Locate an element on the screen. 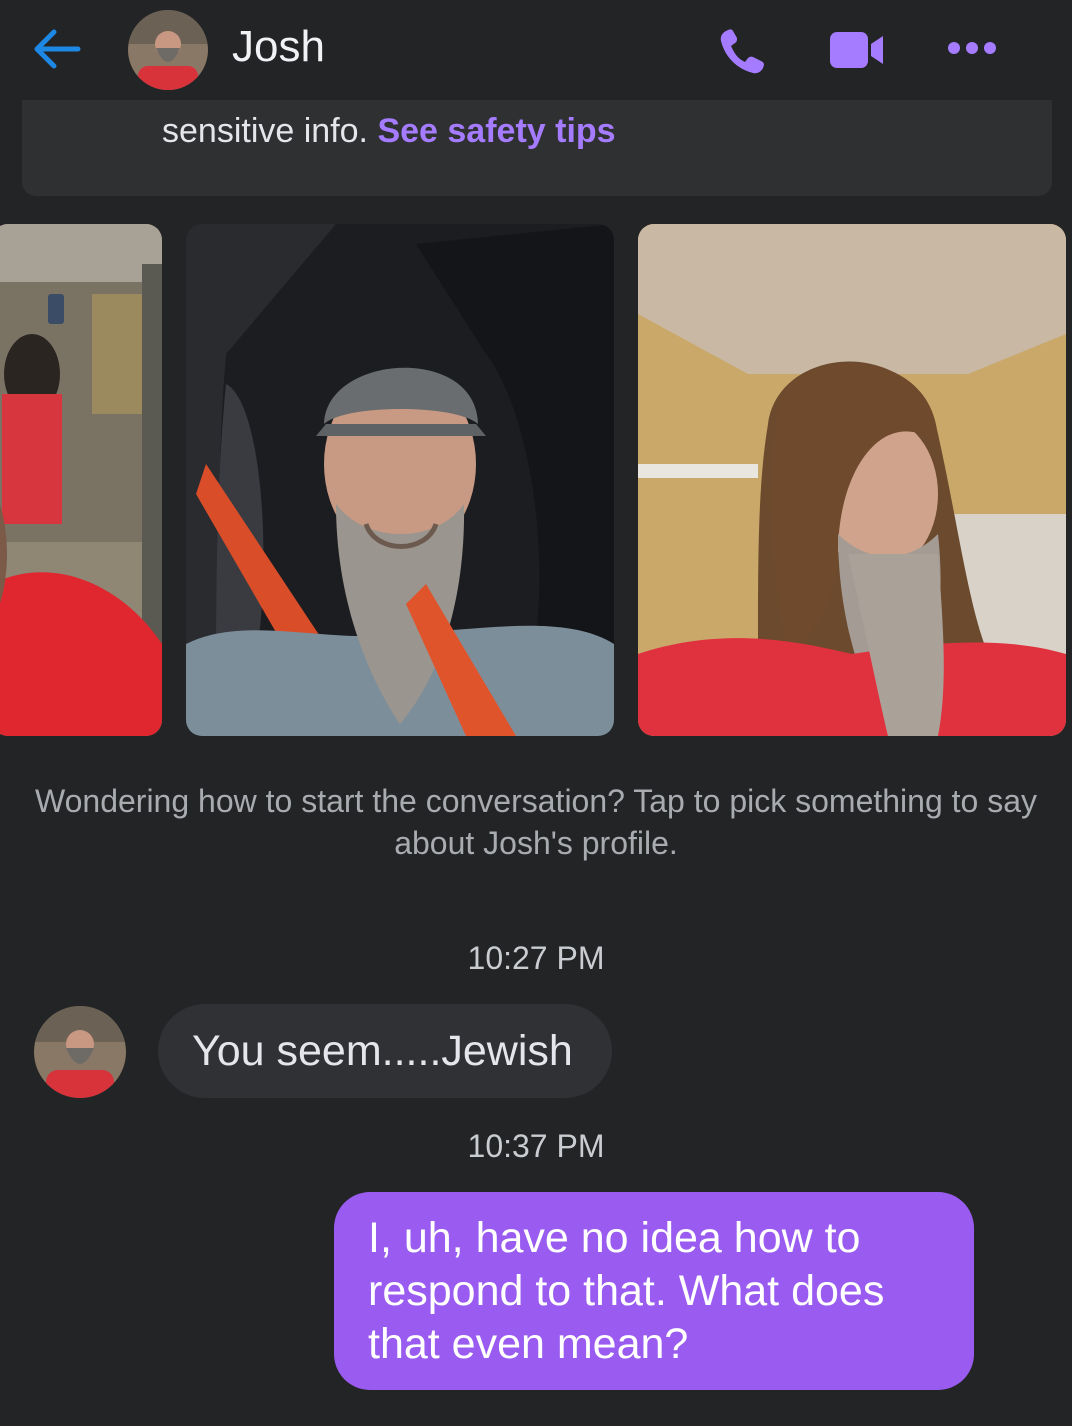  safety-notice: sensitive info. See safety tips is located at coordinates (537, 148).